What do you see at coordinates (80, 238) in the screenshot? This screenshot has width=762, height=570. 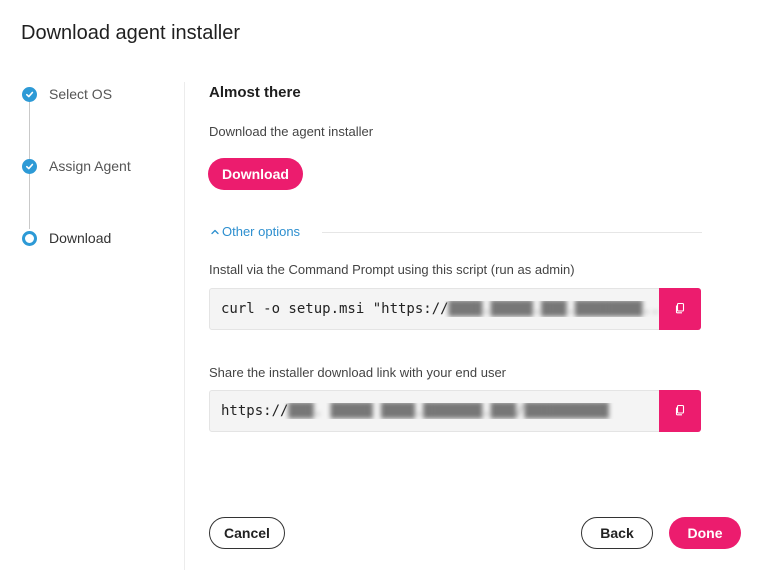 I see `step-label: Download` at bounding box center [80, 238].